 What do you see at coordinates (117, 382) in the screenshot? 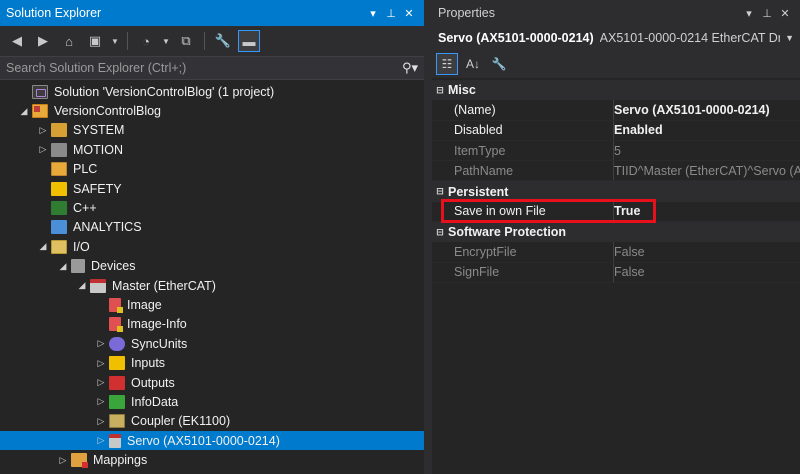
I see `outputs-icon` at bounding box center [117, 382].